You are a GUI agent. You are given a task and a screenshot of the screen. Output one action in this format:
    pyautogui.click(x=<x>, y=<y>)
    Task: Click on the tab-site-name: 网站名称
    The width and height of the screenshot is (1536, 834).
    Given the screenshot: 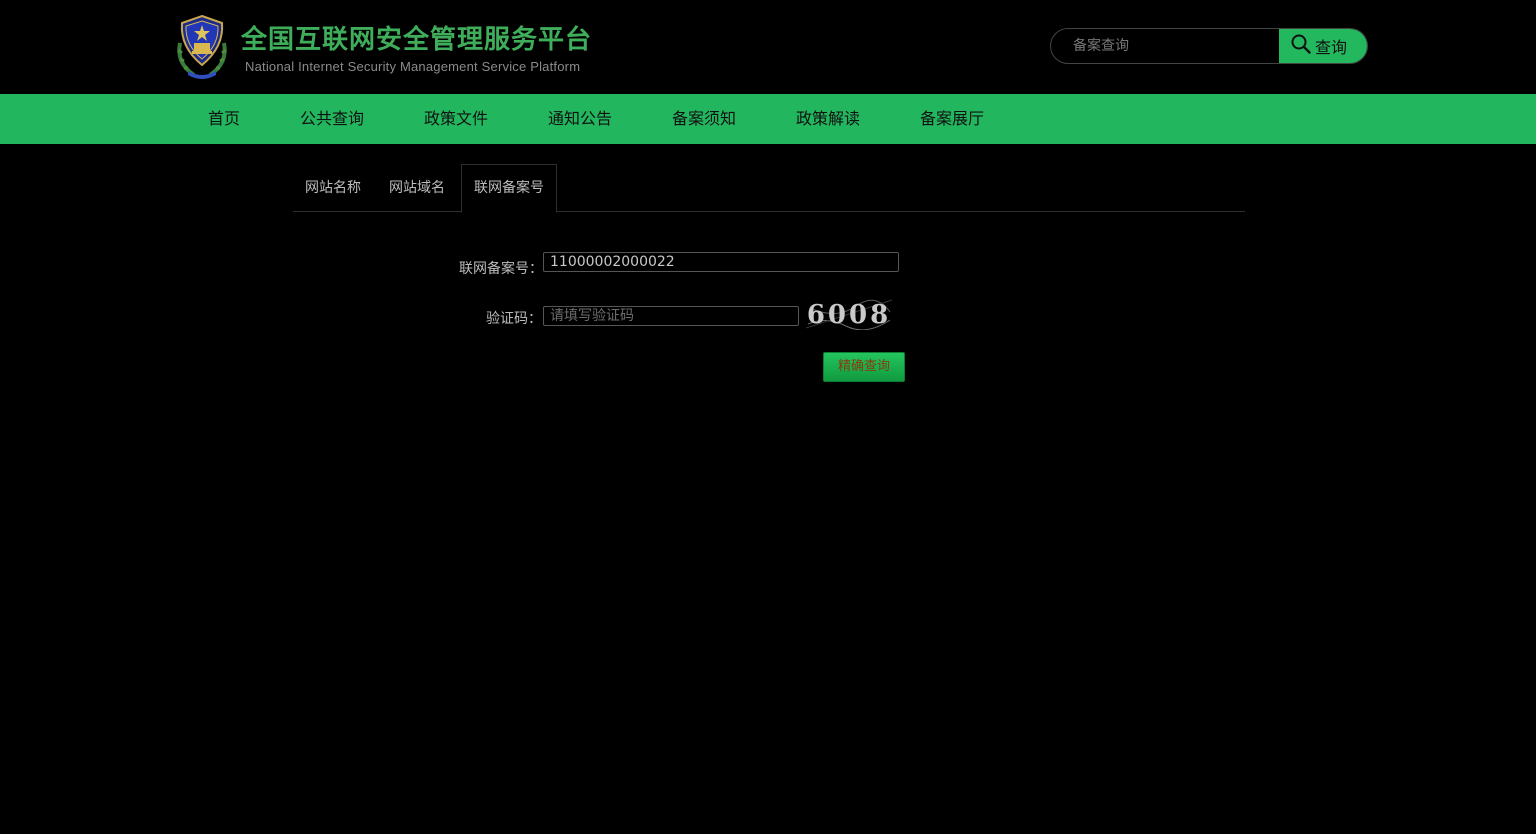 What is the action you would take?
    pyautogui.click(x=333, y=188)
    